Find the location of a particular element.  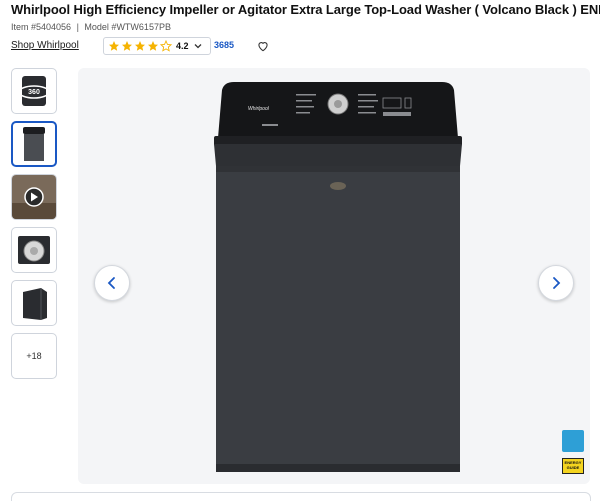

star-empty-icon is located at coordinates (166, 46).